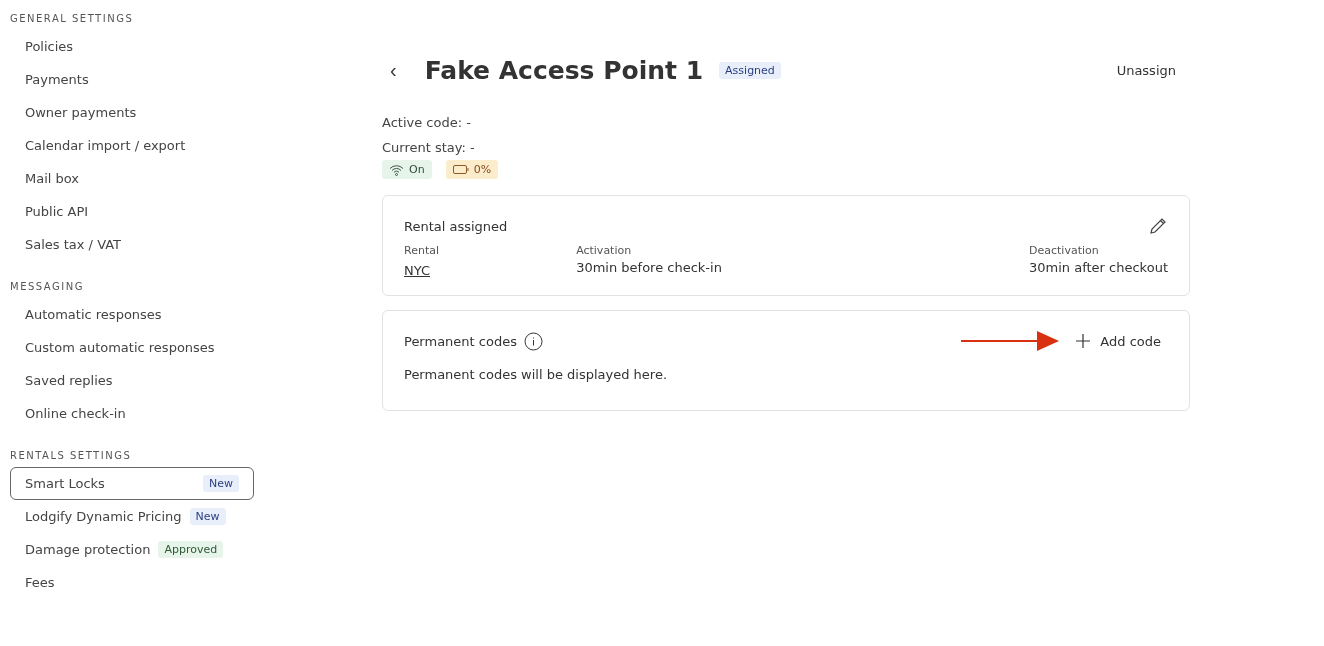 This screenshot has height=646, width=1324. I want to click on field-value: 30min before check-in, so click(649, 267).